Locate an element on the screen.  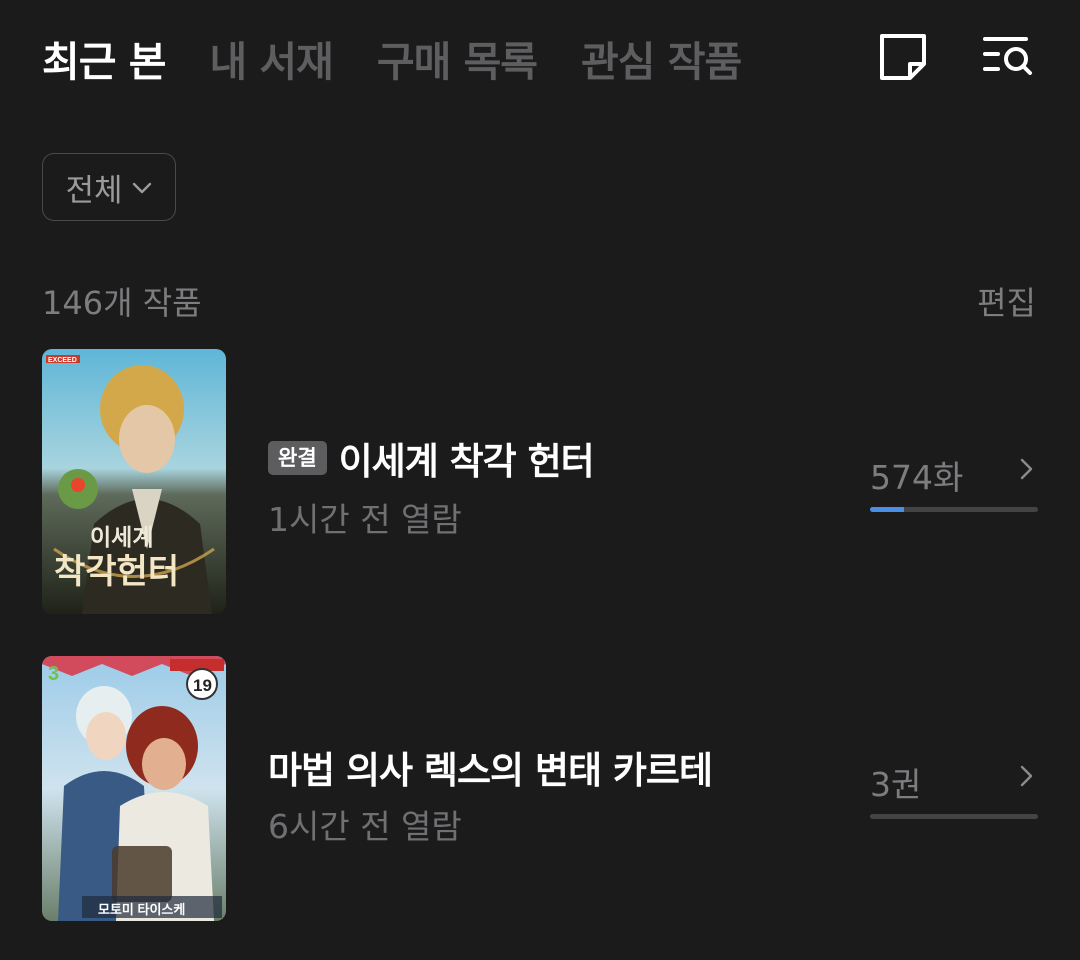
book-cover: 3 19 모토미 타이스케 is located at coordinates (134, 788).